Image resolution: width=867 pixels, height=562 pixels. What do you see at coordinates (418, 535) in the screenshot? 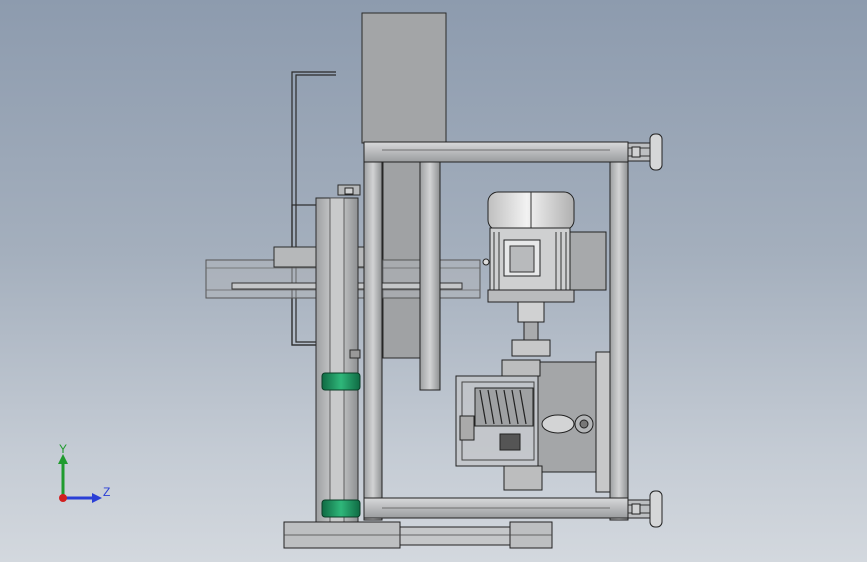
I see `base-plate` at bounding box center [418, 535].